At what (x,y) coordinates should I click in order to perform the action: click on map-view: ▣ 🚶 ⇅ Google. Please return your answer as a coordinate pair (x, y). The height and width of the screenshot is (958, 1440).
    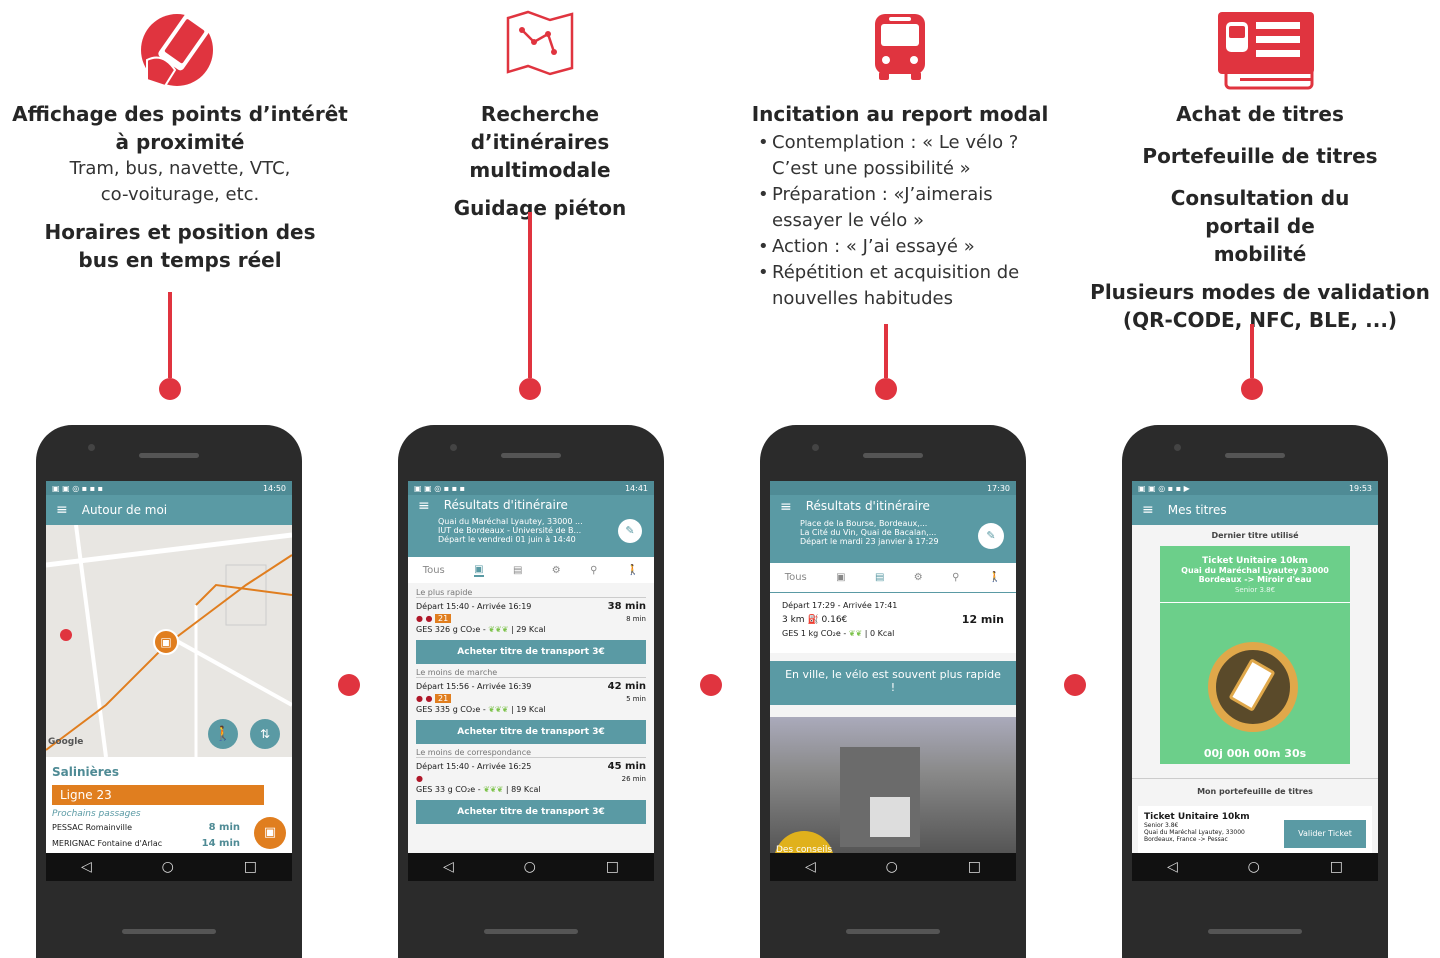
    Looking at the image, I should click on (169, 641).